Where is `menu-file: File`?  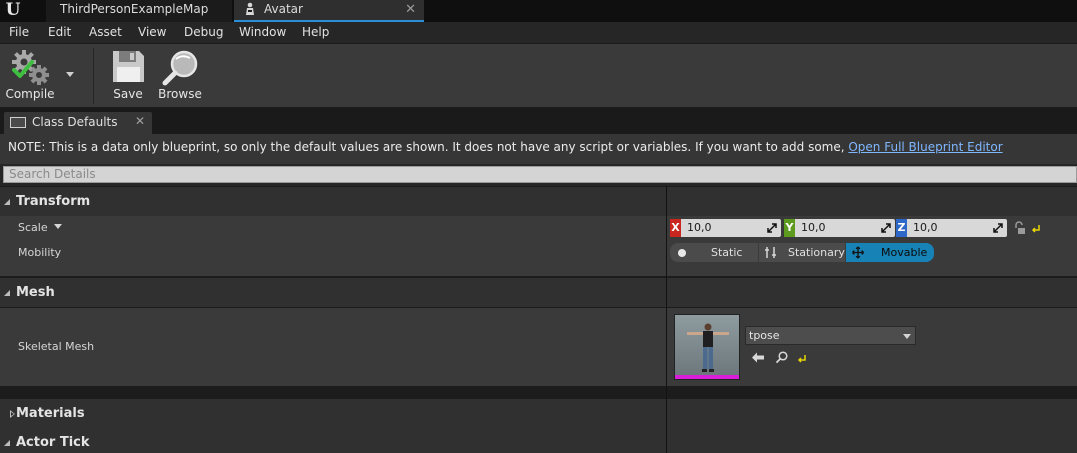 menu-file: File is located at coordinates (19, 32).